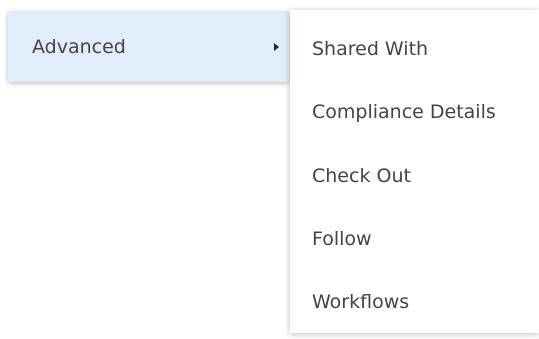 The width and height of the screenshot is (539, 339). Describe the element at coordinates (361, 302) in the screenshot. I see `submenu-item-label: Workflows` at that location.